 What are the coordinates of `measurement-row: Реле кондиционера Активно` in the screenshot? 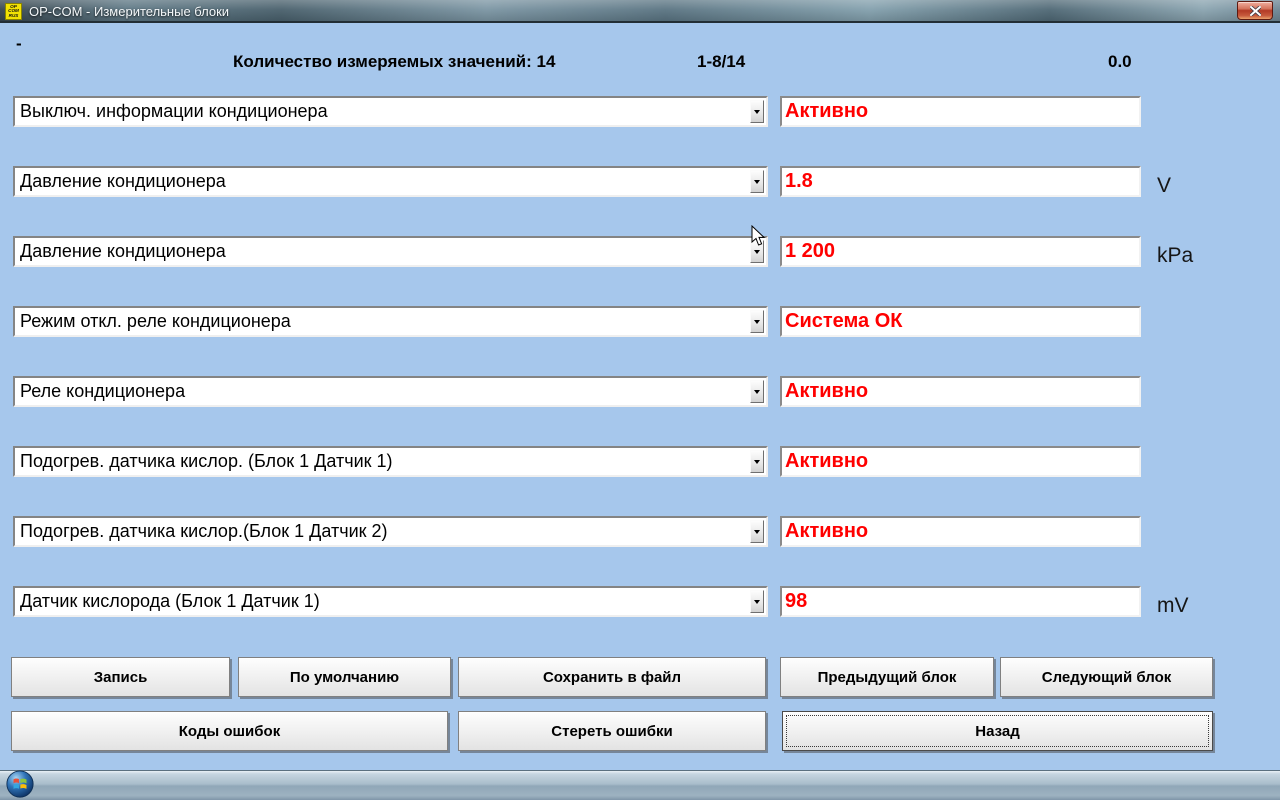 It's located at (640, 391).